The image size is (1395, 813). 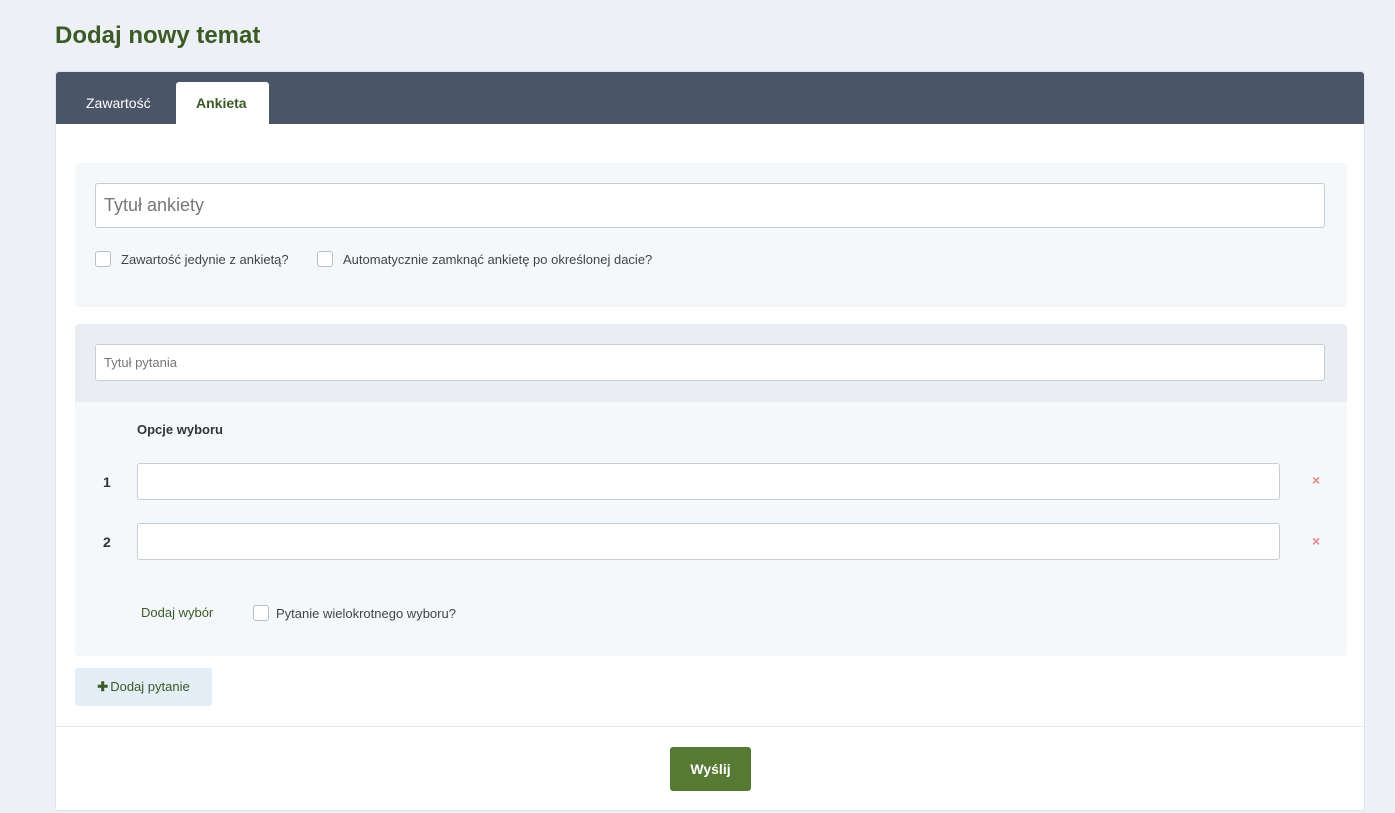 I want to click on tab-content: Zawartość, so click(x=118, y=103).